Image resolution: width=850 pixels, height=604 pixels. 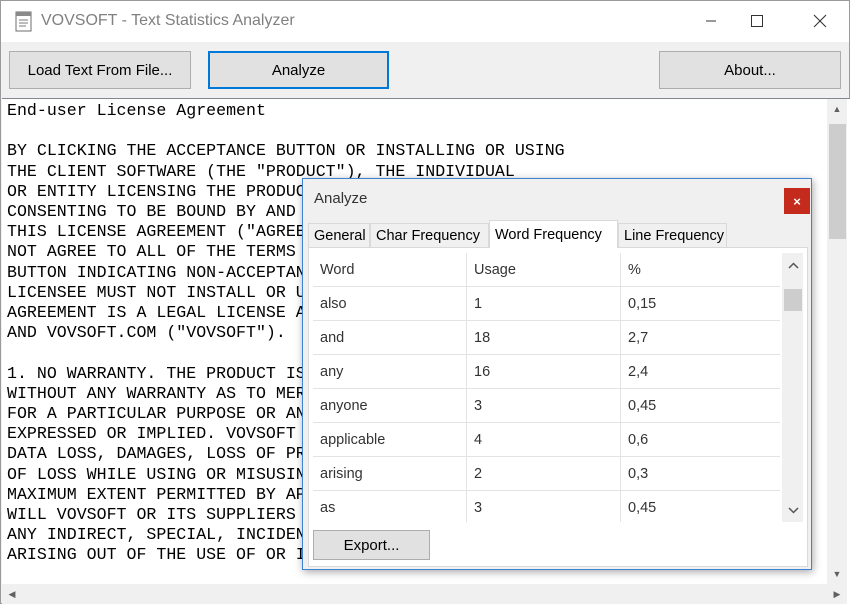 What do you see at coordinates (837, 181) in the screenshot?
I see `scroll-thumb` at bounding box center [837, 181].